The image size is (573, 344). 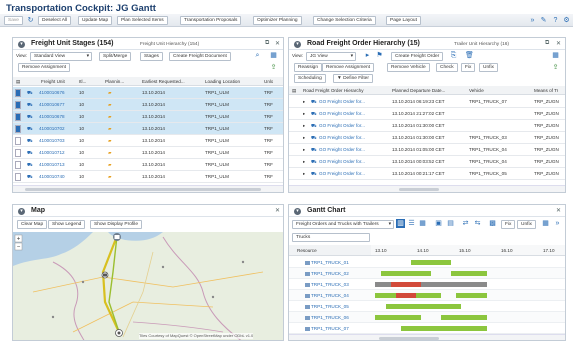 I want to click on col-header: Road Freight Order Hierarchy, so click(x=333, y=90).